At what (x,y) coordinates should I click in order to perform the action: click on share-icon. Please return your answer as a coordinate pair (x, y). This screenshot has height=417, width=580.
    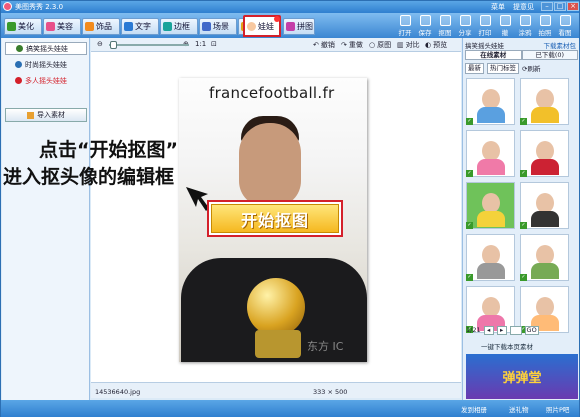
    Looking at the image, I should click on (465, 20).